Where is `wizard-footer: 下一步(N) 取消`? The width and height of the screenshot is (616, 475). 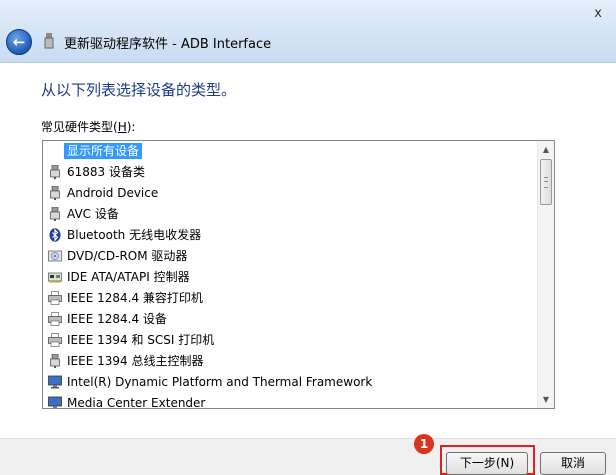
wizard-footer: 下一步(N) 取消 is located at coordinates (308, 456).